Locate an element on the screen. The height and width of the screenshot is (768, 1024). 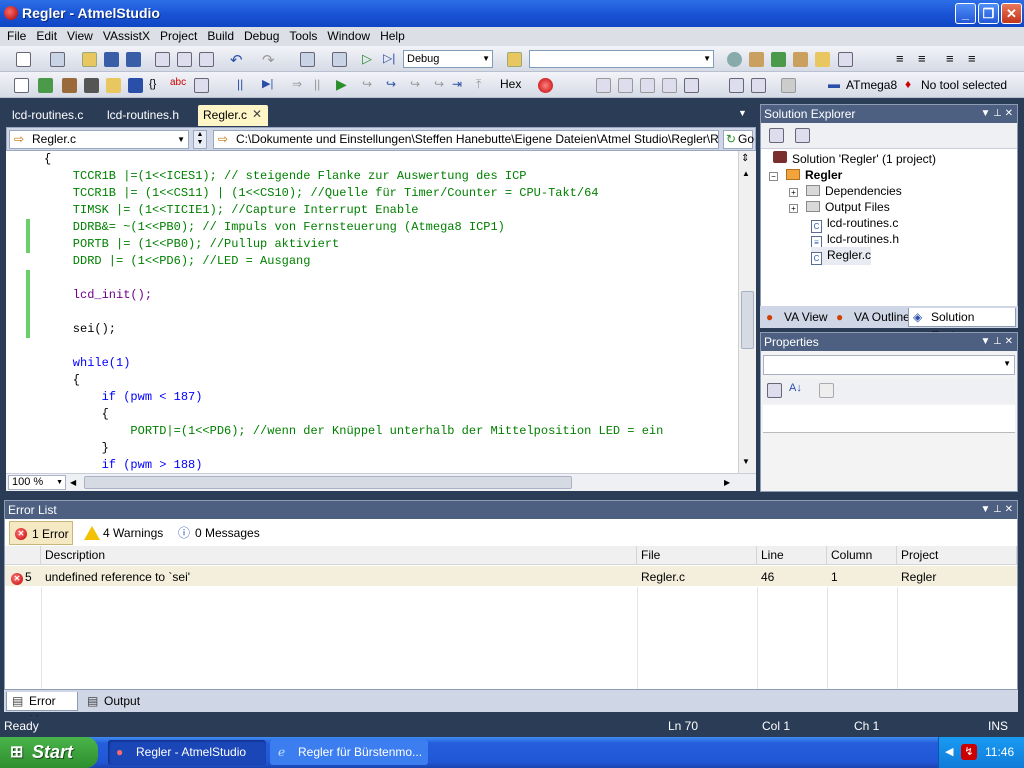
file-select: ⇨ Regler.c ▼ is located at coordinates (99, 139).